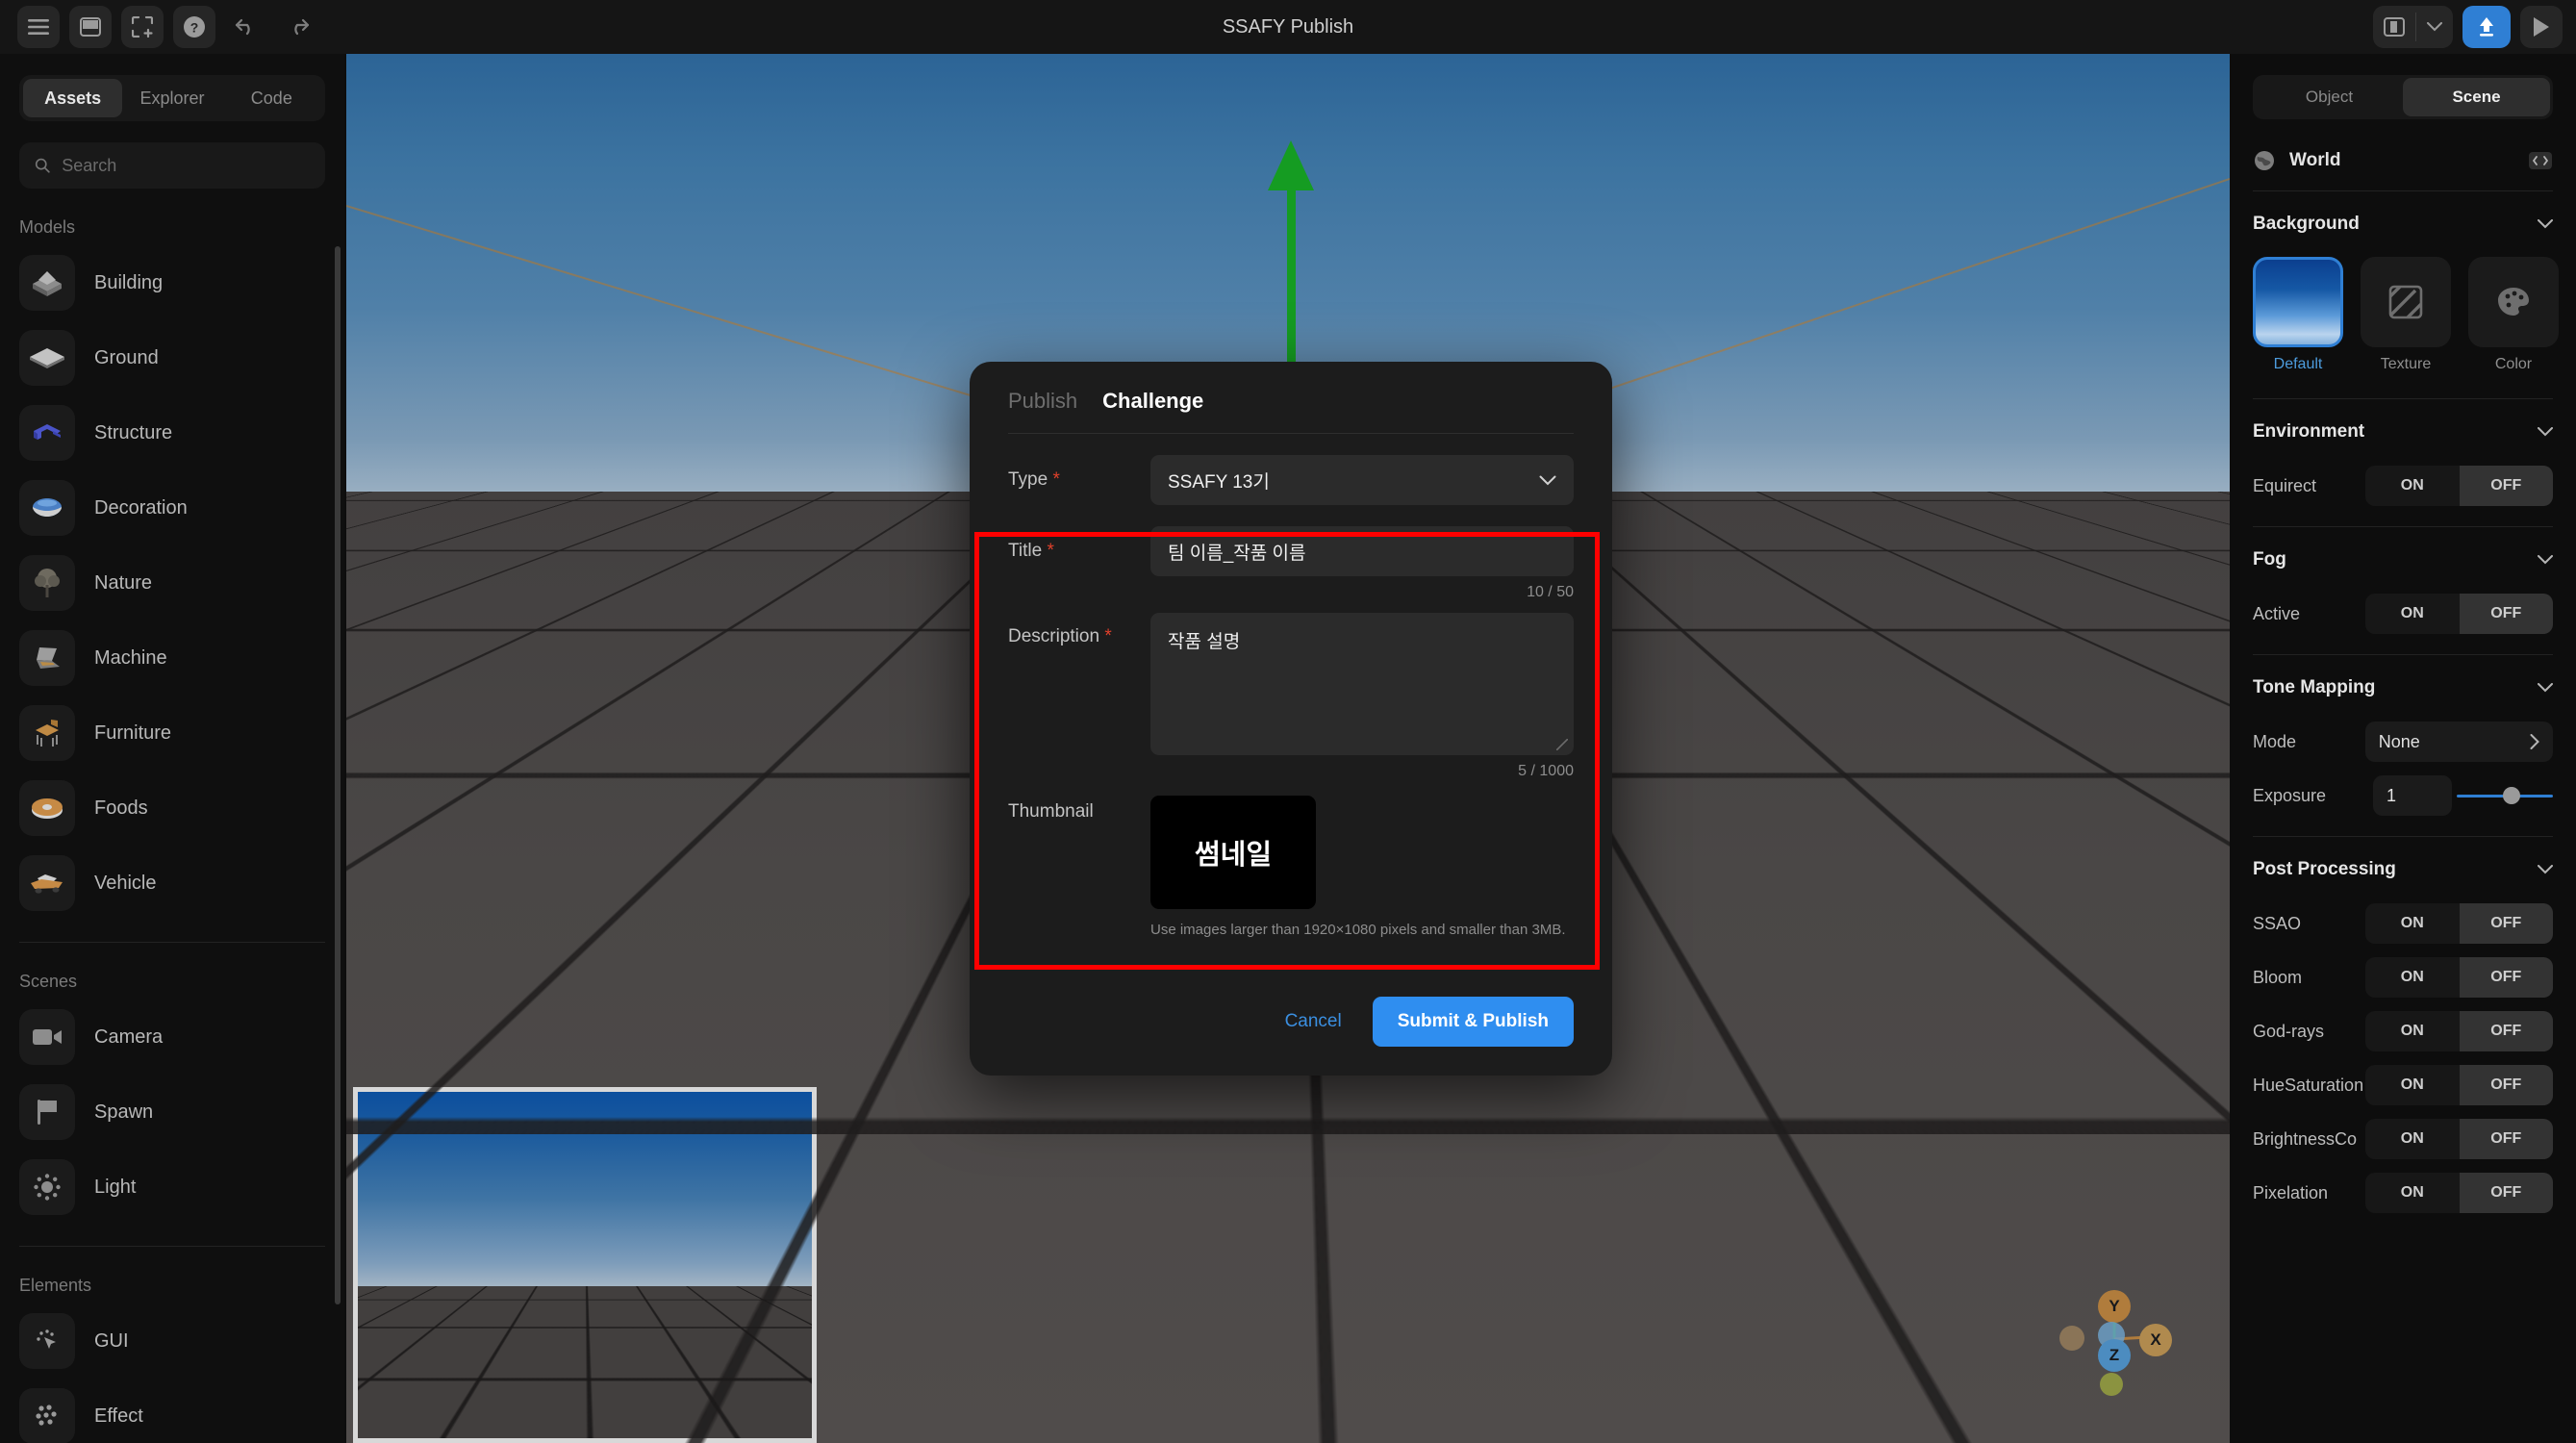 The width and height of the screenshot is (2576, 1443). Describe the element at coordinates (2413, 1139) in the screenshot. I see `brightness-contrast-on: ON` at that location.